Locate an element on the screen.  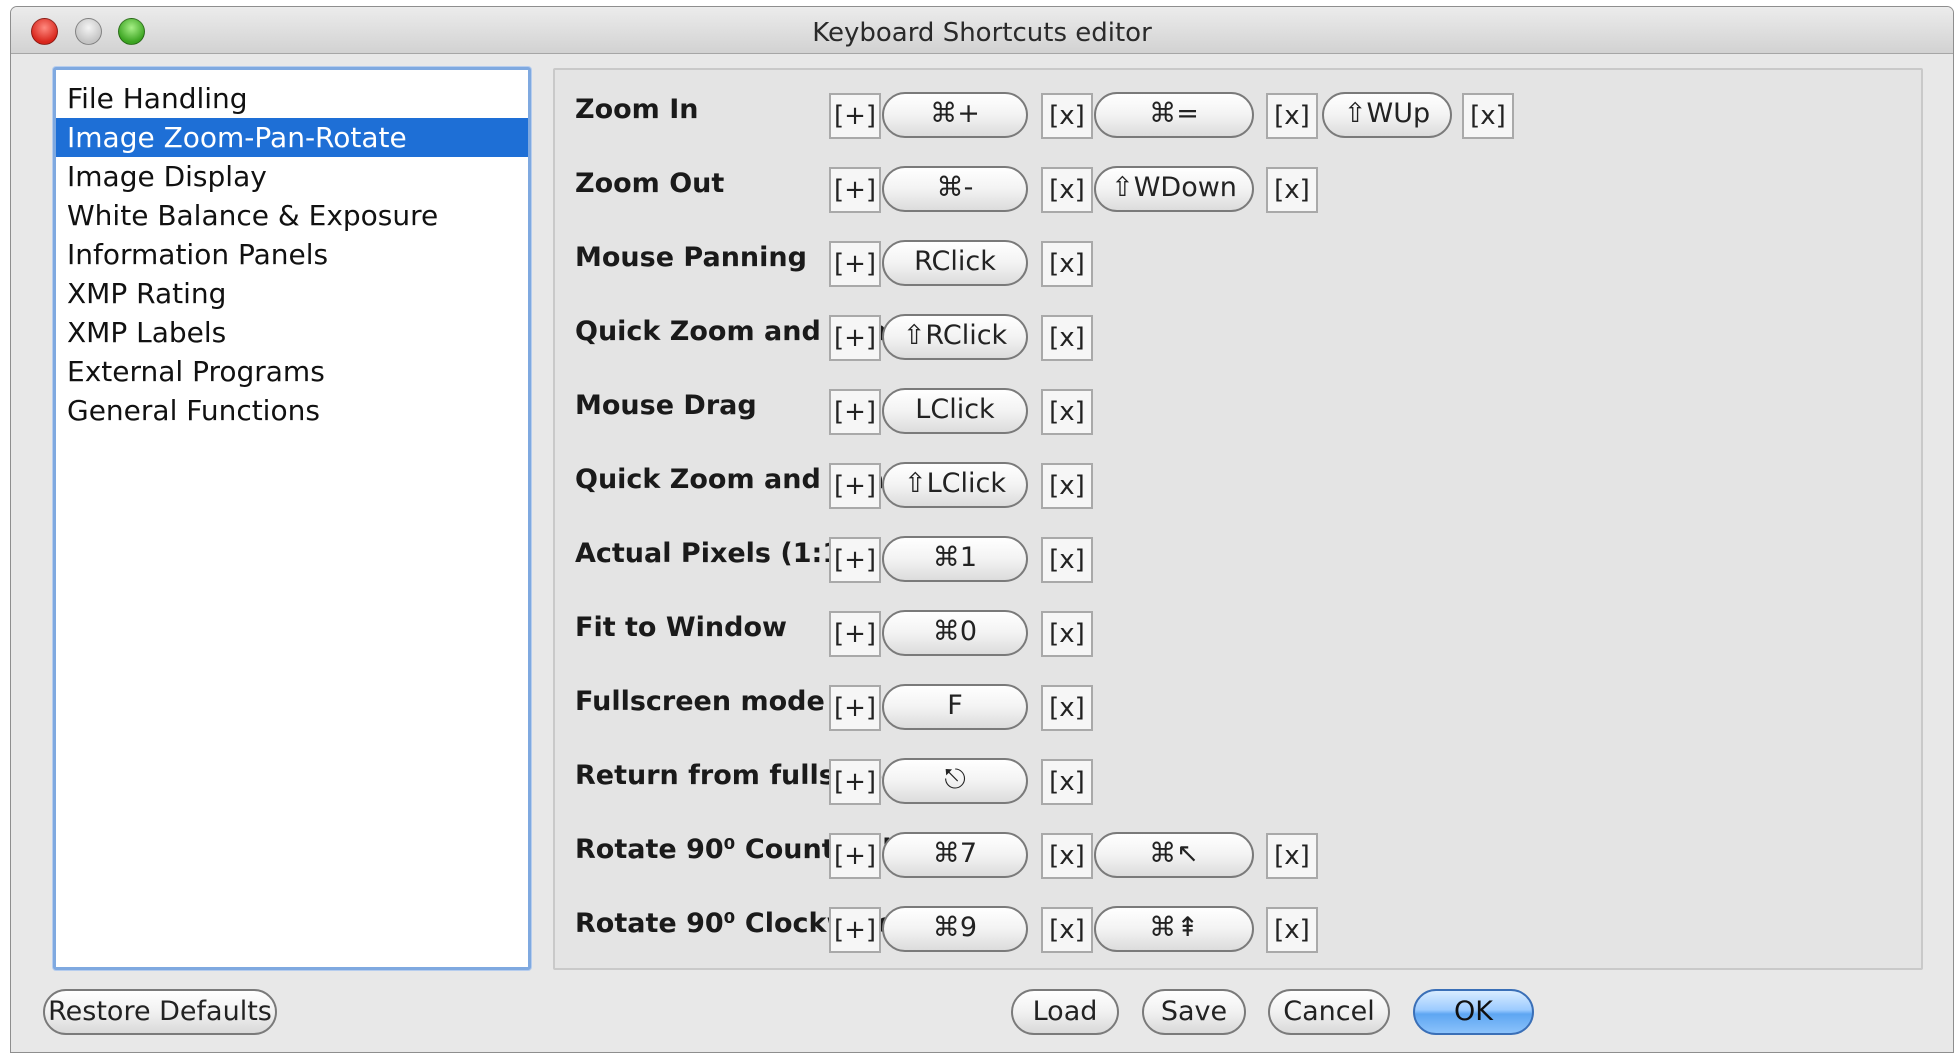
shortcut-row: Zoom In [+] ⌘+ [x] ⌘= [x] ⇧WUp [x] is located at coordinates (1238, 107).